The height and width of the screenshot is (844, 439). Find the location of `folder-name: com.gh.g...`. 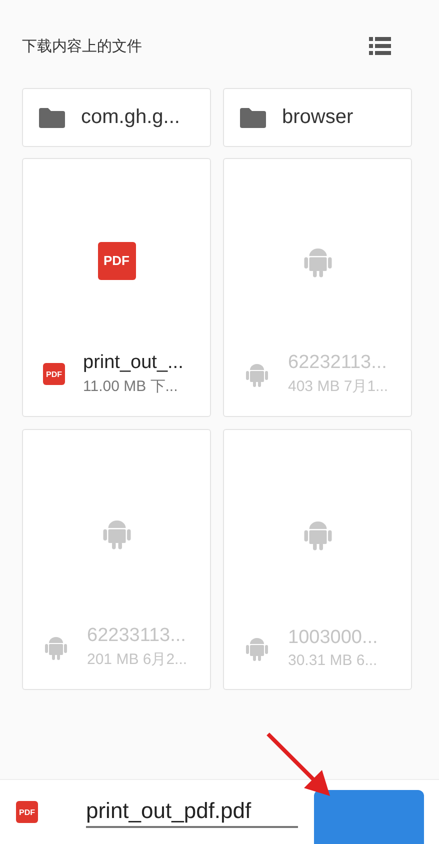

folder-name: com.gh.g... is located at coordinates (130, 117).